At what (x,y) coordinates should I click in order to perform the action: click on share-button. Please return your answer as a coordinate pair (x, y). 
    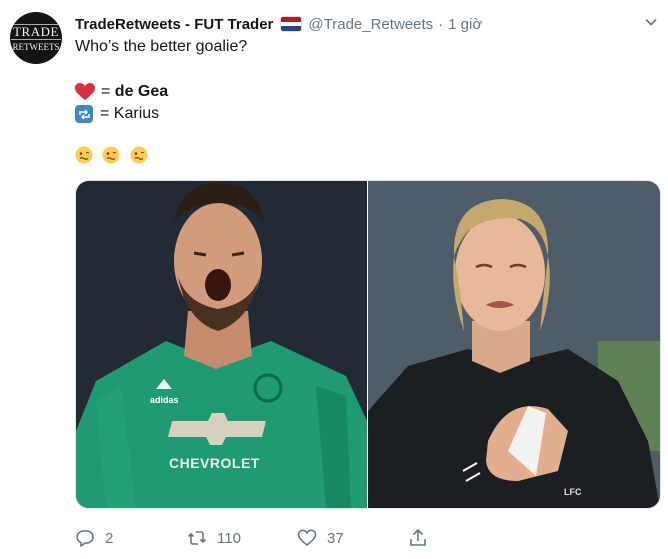
    Looking at the image, I should click on (423, 538).